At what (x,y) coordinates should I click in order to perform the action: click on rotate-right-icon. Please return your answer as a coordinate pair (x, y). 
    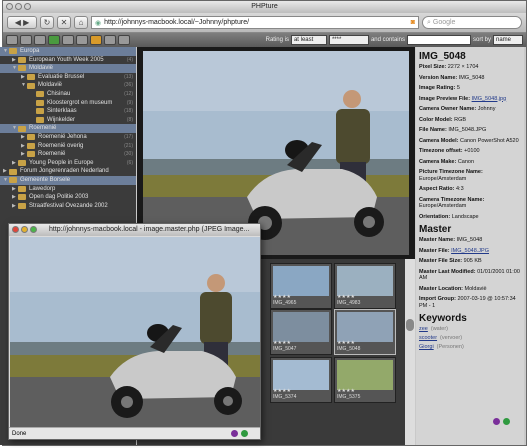
    Looking at the image, I should click on (26, 40).